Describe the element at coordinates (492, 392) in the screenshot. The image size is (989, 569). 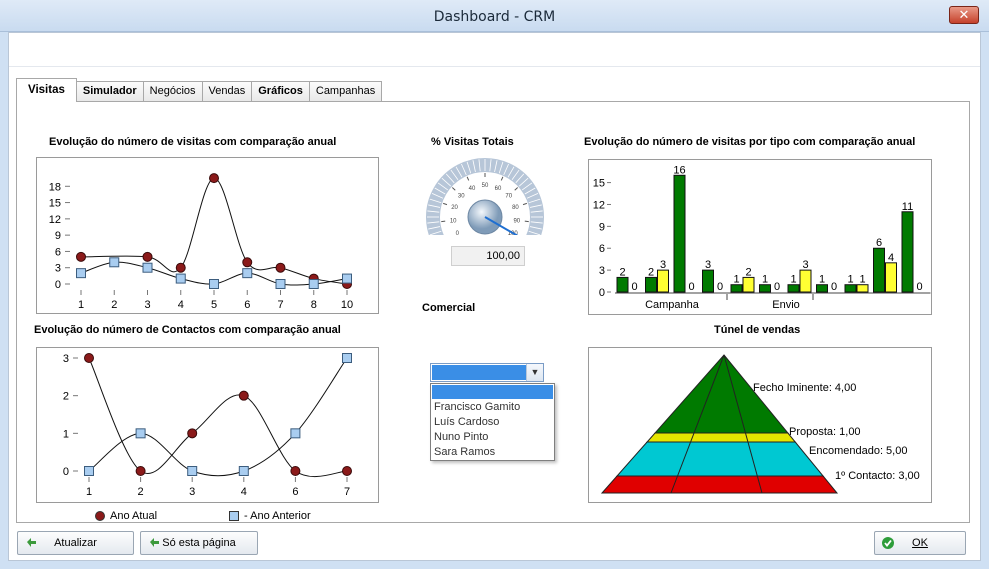
I see `dropdown-highlight-empty` at that location.